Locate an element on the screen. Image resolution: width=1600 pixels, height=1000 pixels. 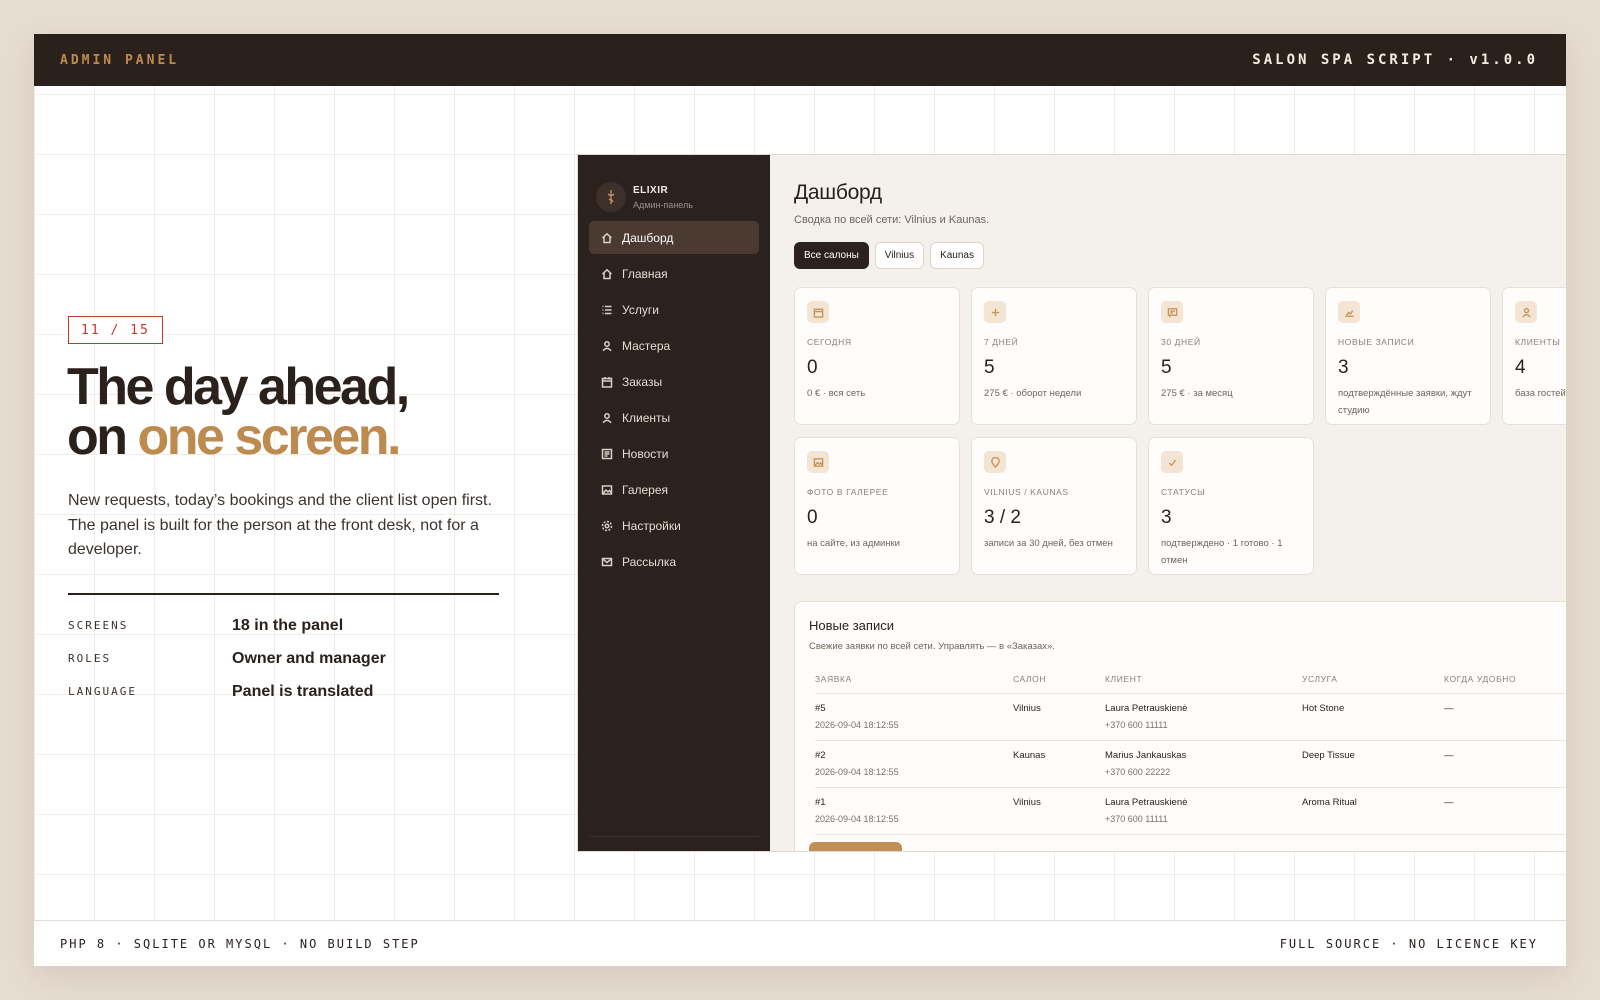
booking-service: Aroma Ritual is located at coordinates (1329, 802).